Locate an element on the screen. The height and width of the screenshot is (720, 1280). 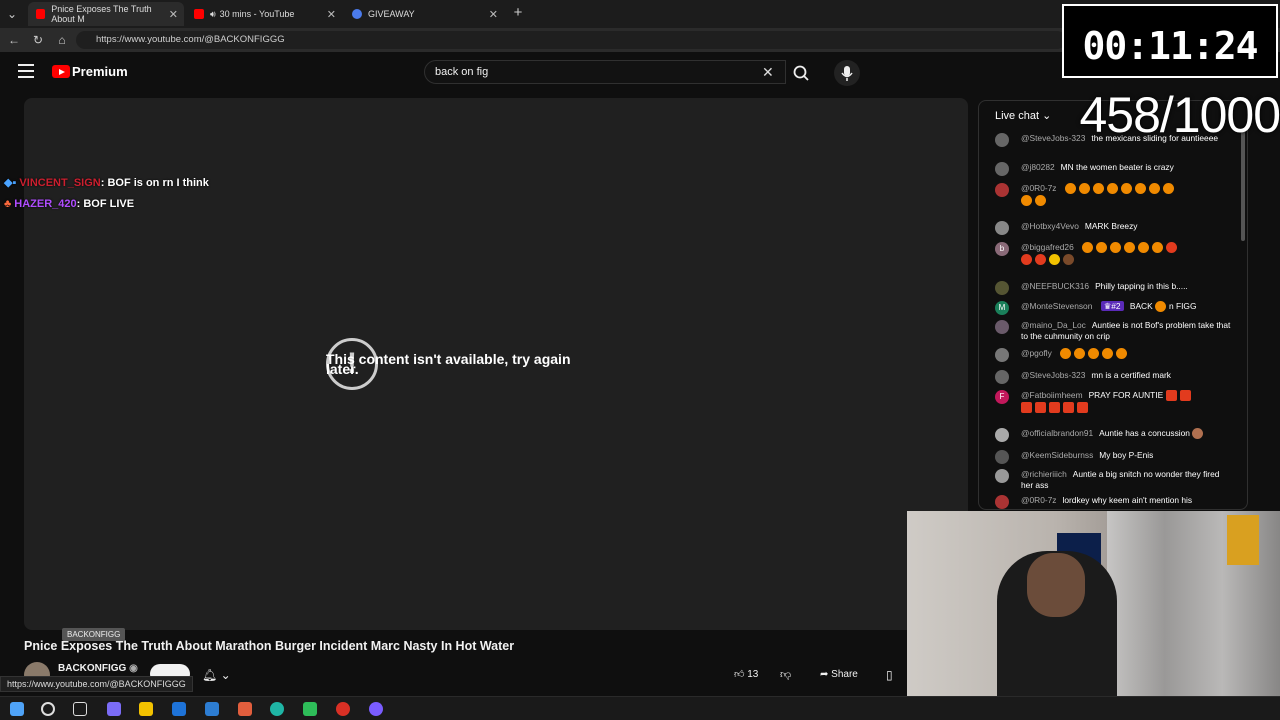
chat-author: @Fatboiimheem is located at coordinates (1052, 395).